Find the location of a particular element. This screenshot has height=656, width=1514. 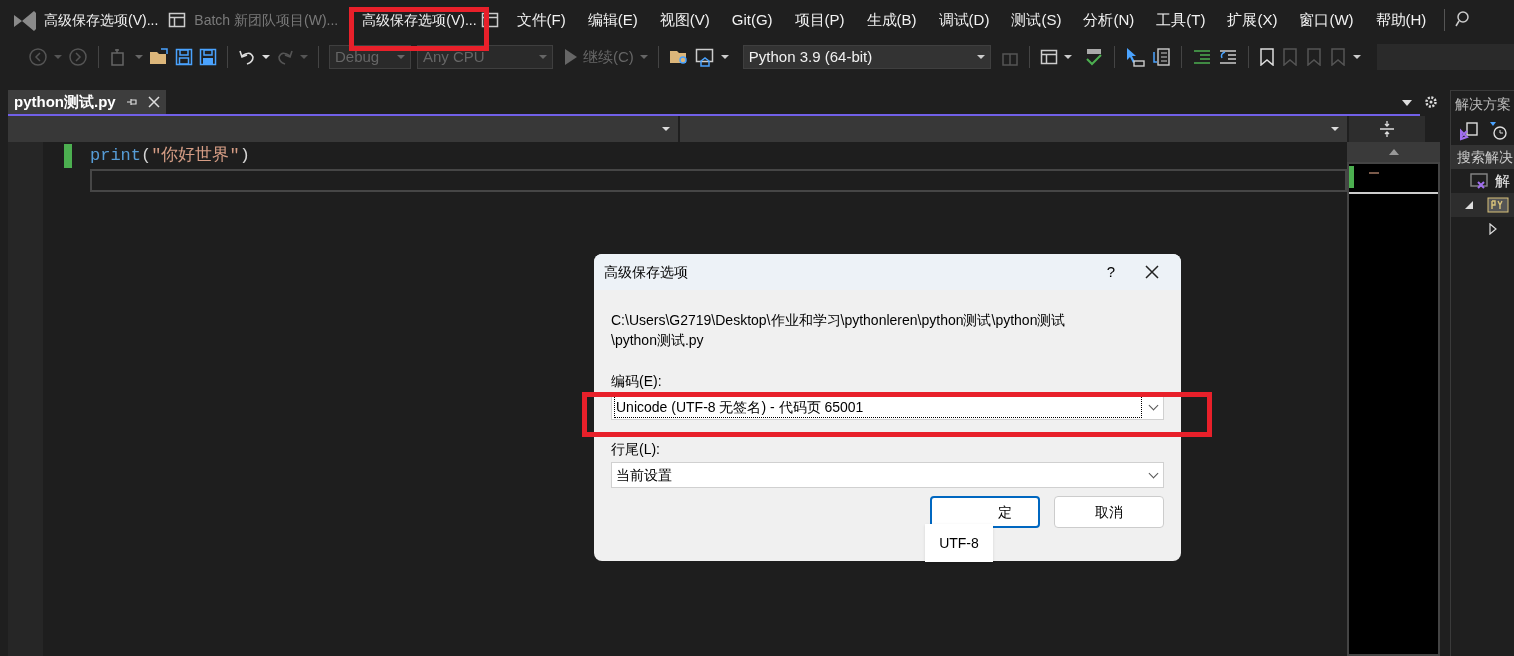

dialog-title: 高级保存选项 is located at coordinates (646, 272).